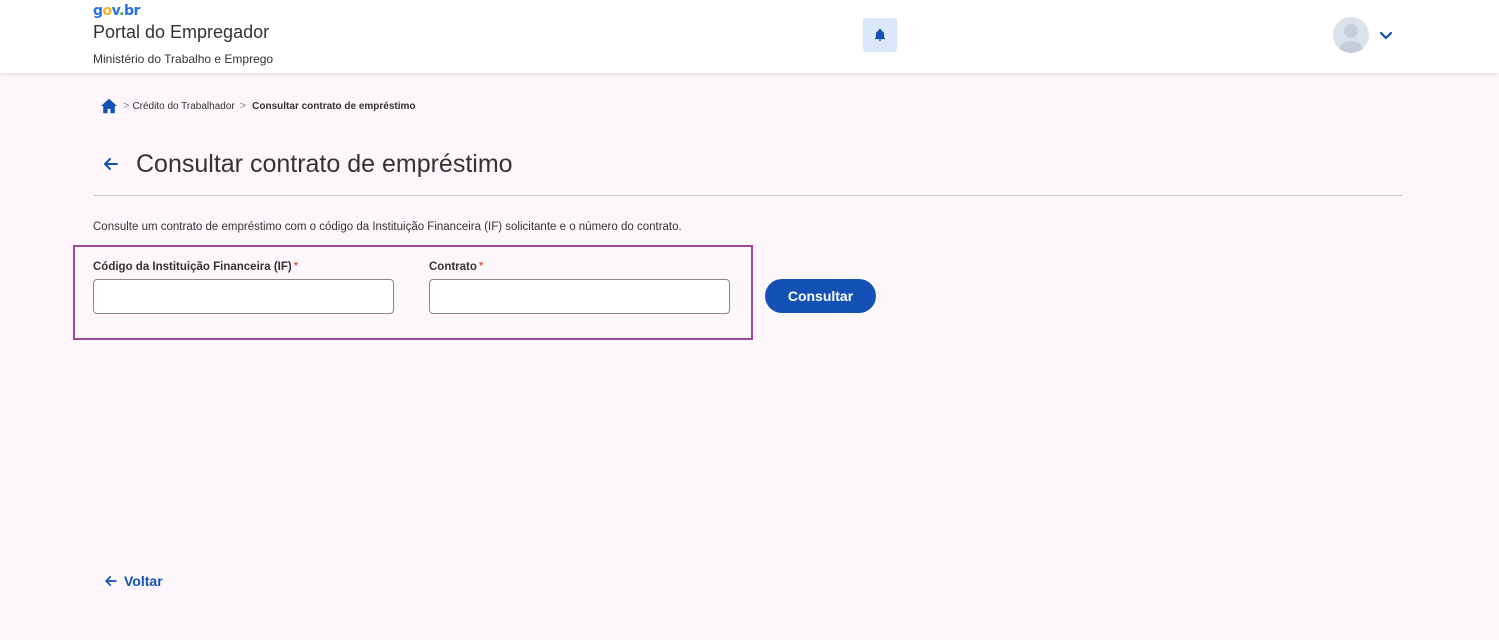 Image resolution: width=1499 pixels, height=640 pixels. Describe the element at coordinates (183, 59) in the screenshot. I see `ministry-name: Ministério do Trabalho e Emprego` at that location.